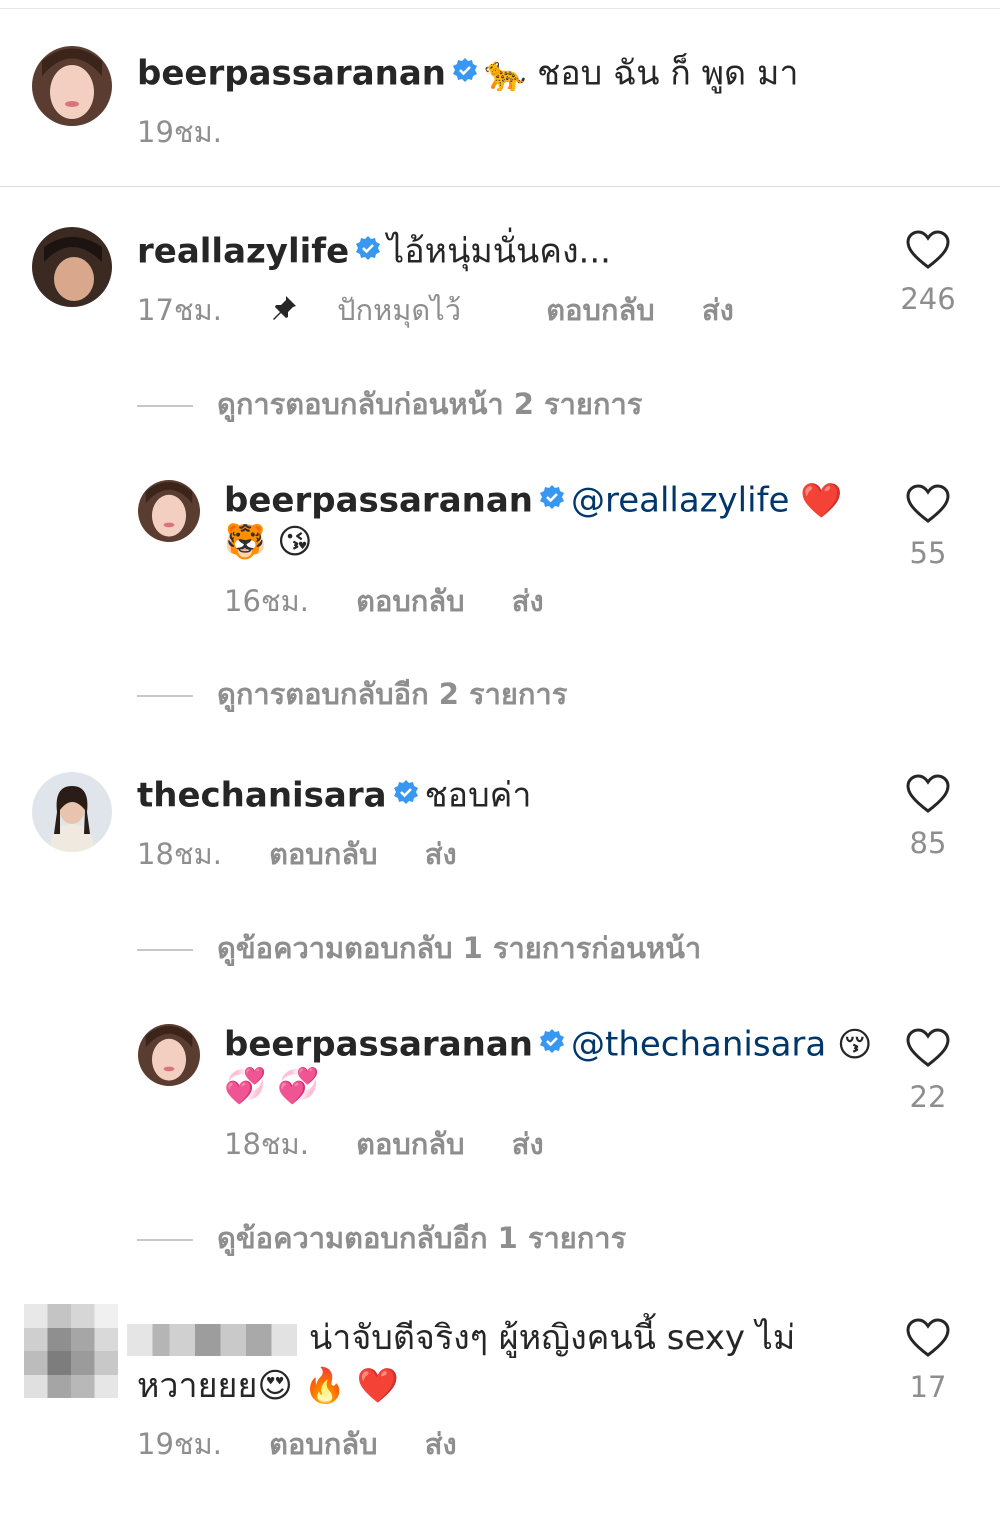 This screenshot has width=1000, height=1514. I want to click on leopard-emoji: 🐆, so click(505, 73).